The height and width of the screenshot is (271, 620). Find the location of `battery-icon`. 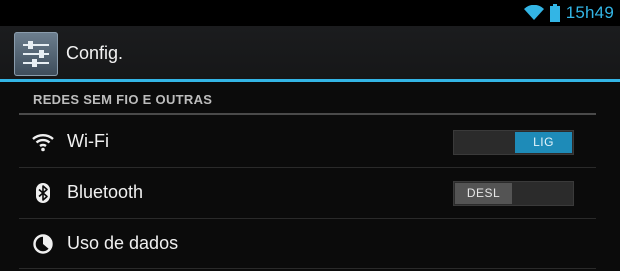

battery-icon is located at coordinates (554, 13).